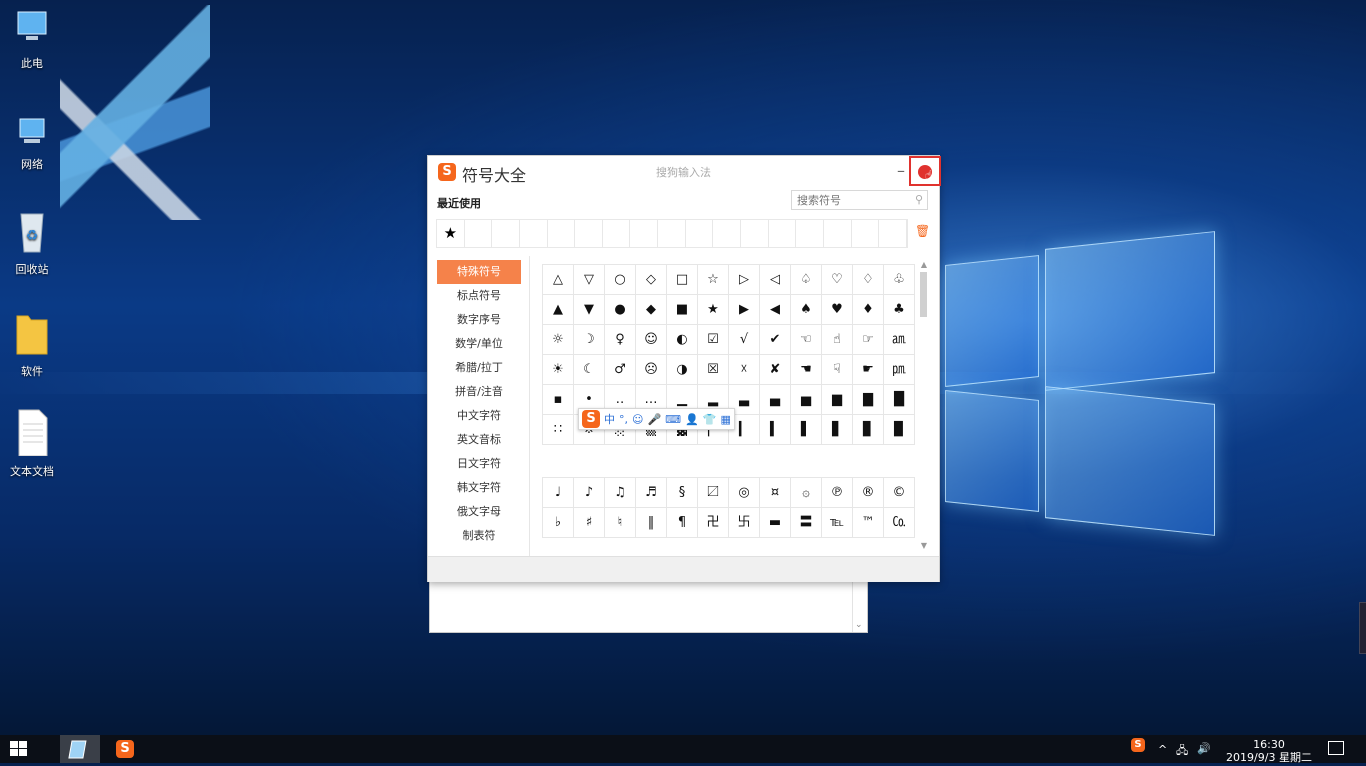 The width and height of the screenshot is (1366, 766). Describe the element at coordinates (923, 294) in the screenshot. I see `scrollbar-thumb` at that location.